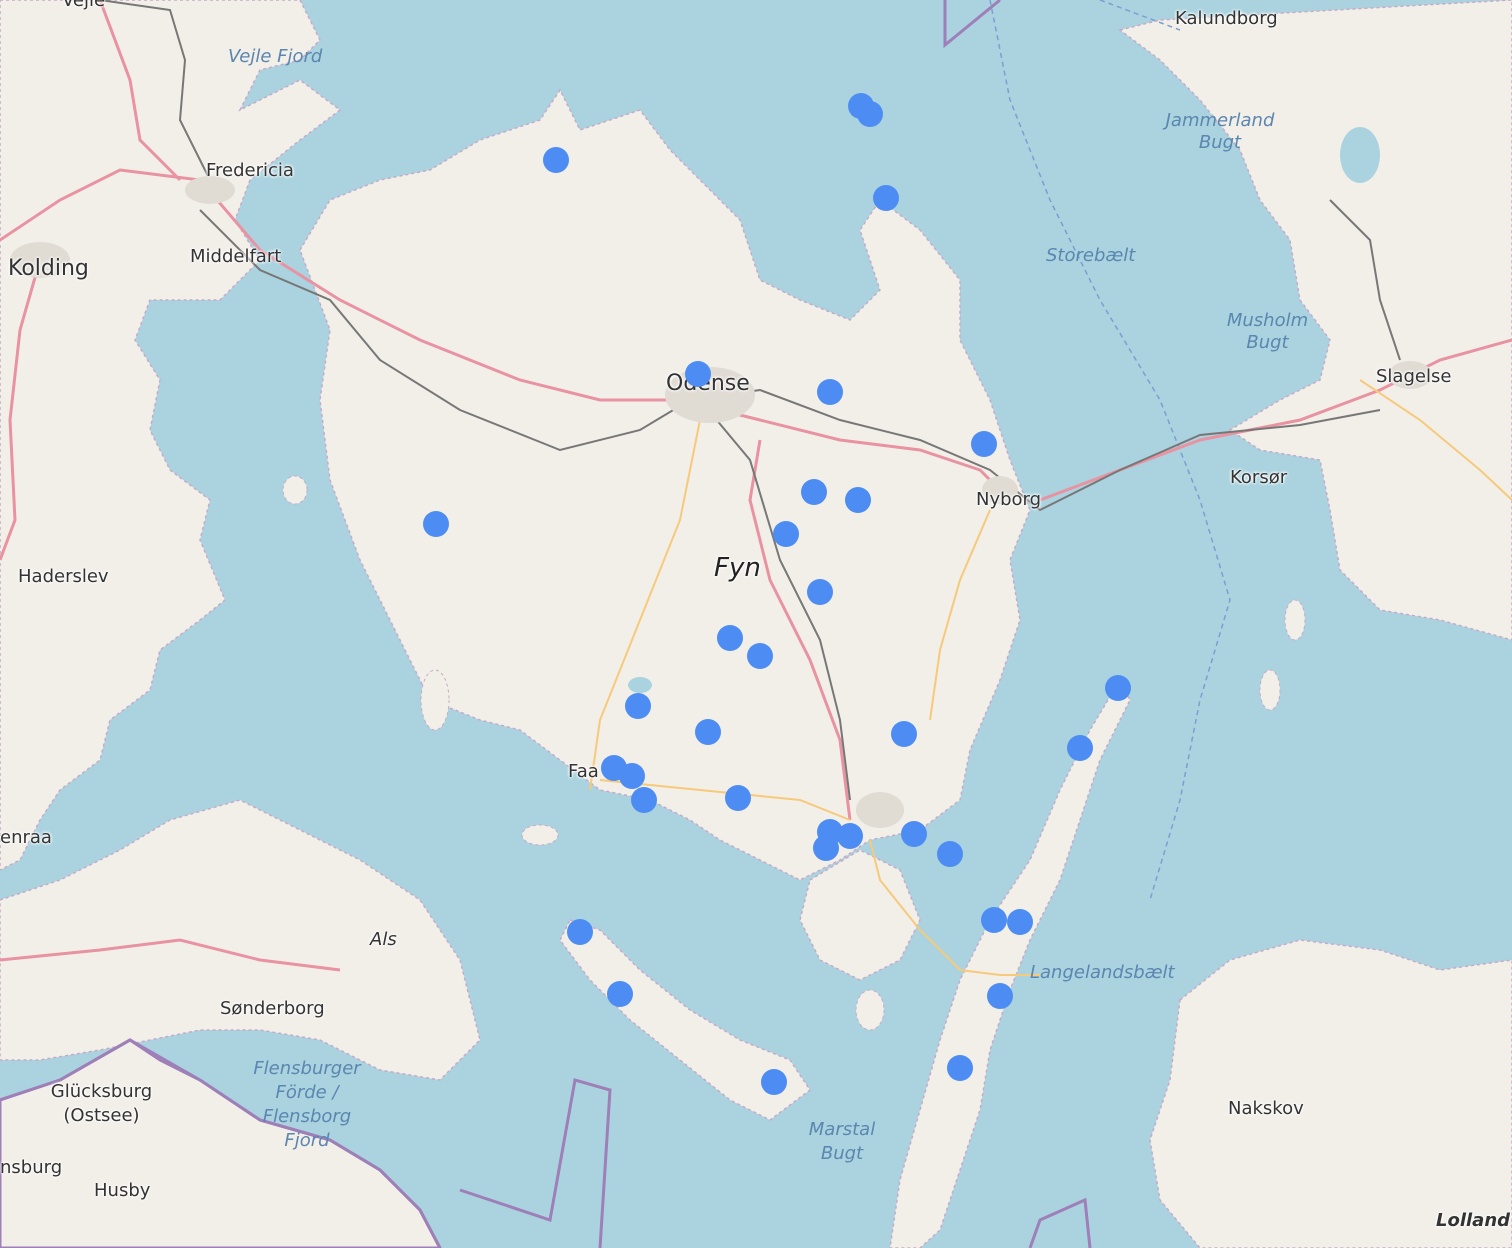 This screenshot has width=1512, height=1248. I want to click on urban-area-svendborg, so click(880, 810).